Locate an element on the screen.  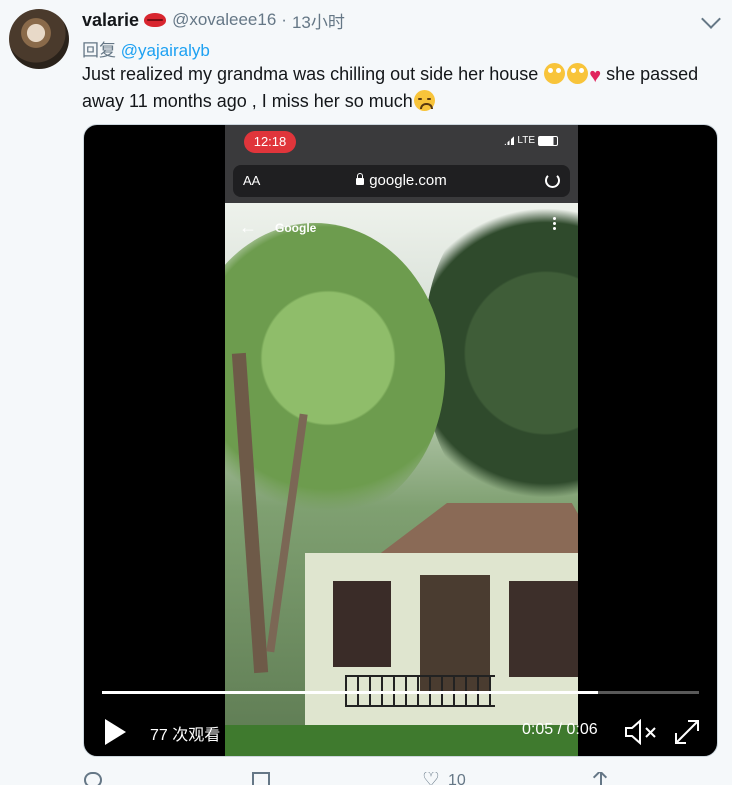
kiss-mark-emoji-icon is located at coordinates (155, 20).